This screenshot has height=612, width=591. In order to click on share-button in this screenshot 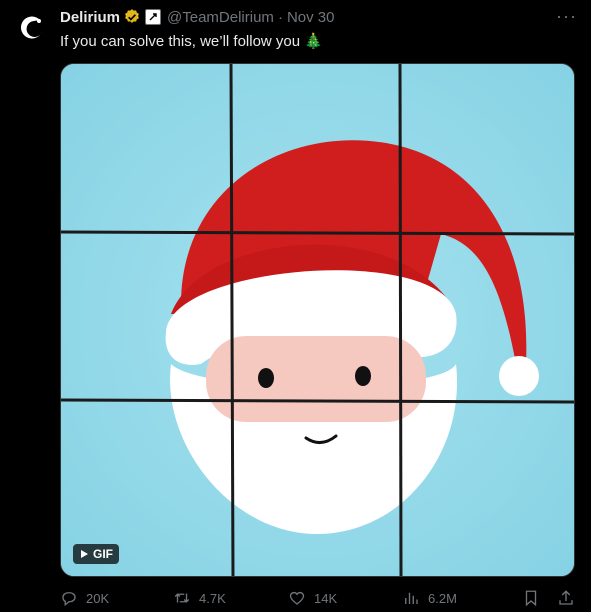, I will do `click(566, 598)`.